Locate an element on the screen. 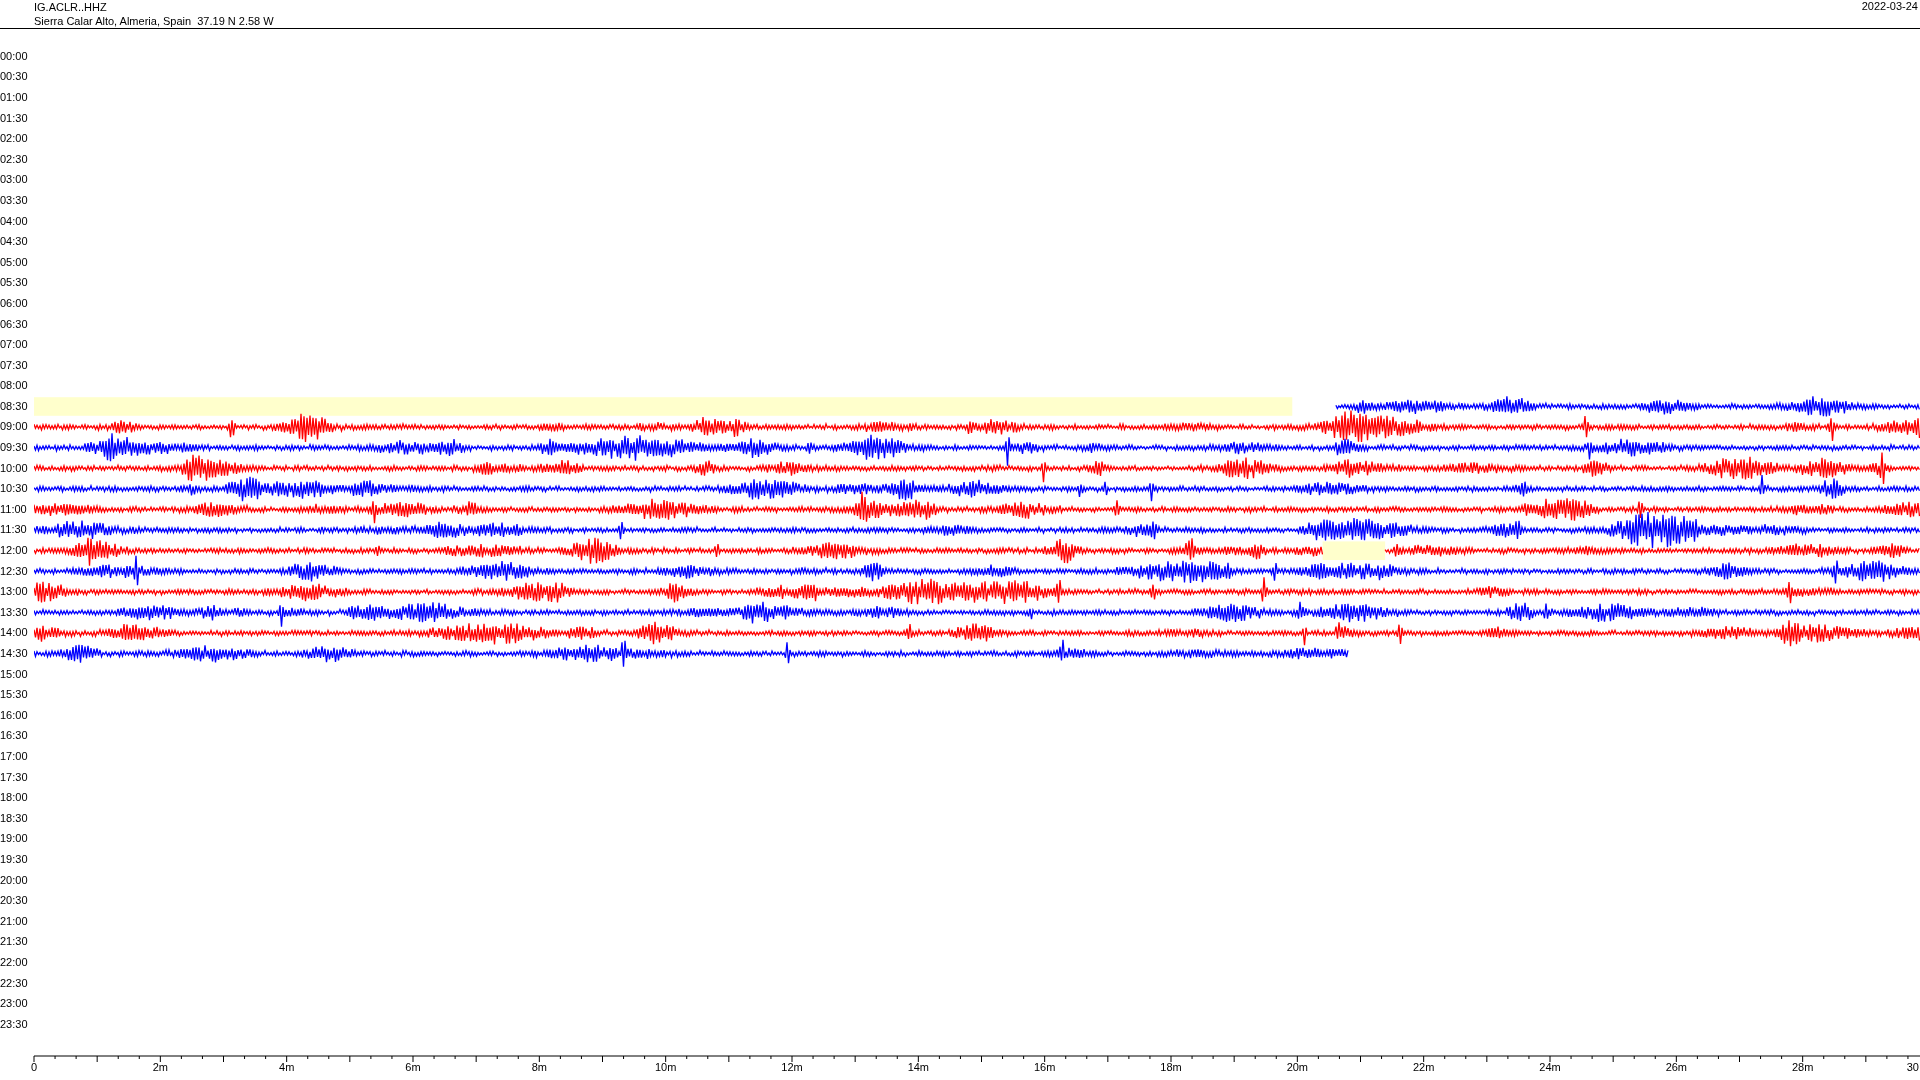 The height and width of the screenshot is (1080, 1920). axis-label: 28m is located at coordinates (1802, 1066).